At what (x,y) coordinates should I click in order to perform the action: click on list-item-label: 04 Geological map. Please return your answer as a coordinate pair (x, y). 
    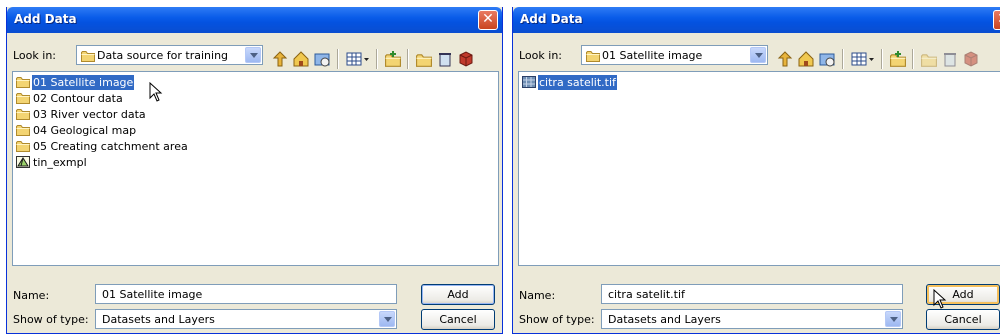
    Looking at the image, I should click on (85, 130).